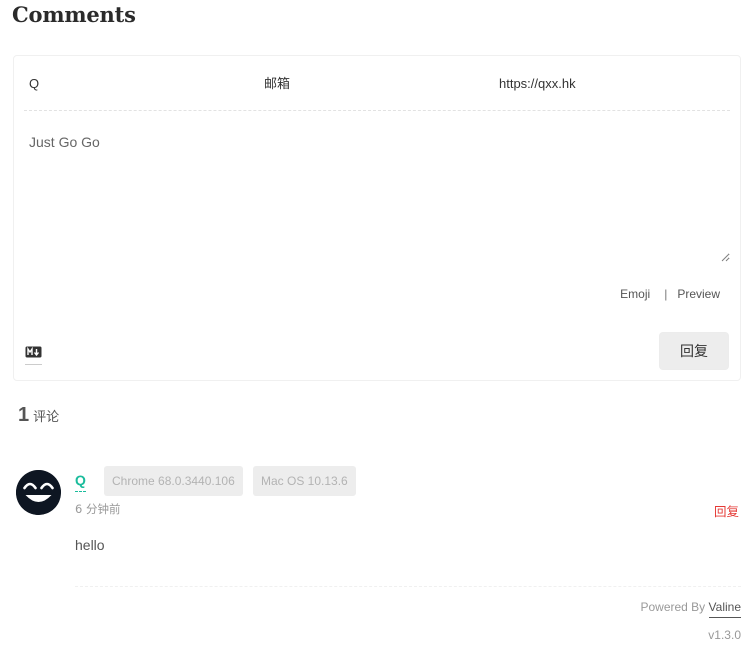  What do you see at coordinates (80, 481) in the screenshot?
I see `comment-author: Q` at bounding box center [80, 481].